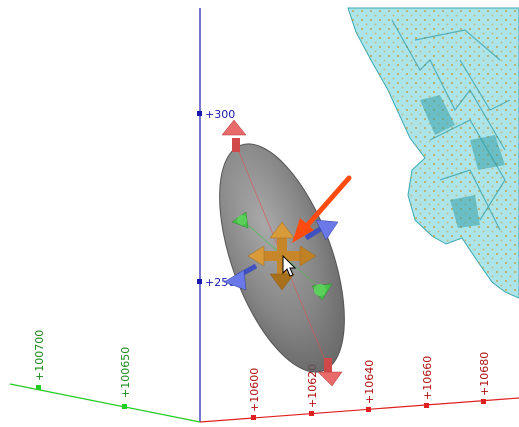 Image resolution: width=519 pixels, height=427 pixels. Describe the element at coordinates (427, 378) in the screenshot. I see `x-label-10660: +10660` at that location.